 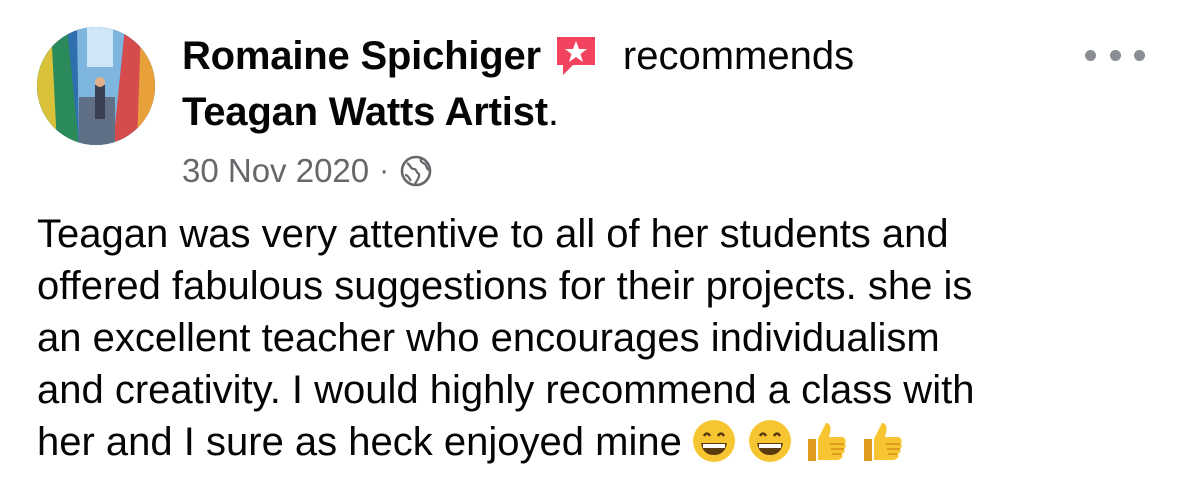 I want to click on post-text-last-line: her and I sure as heck enjoyed mine, so click(x=597, y=442).